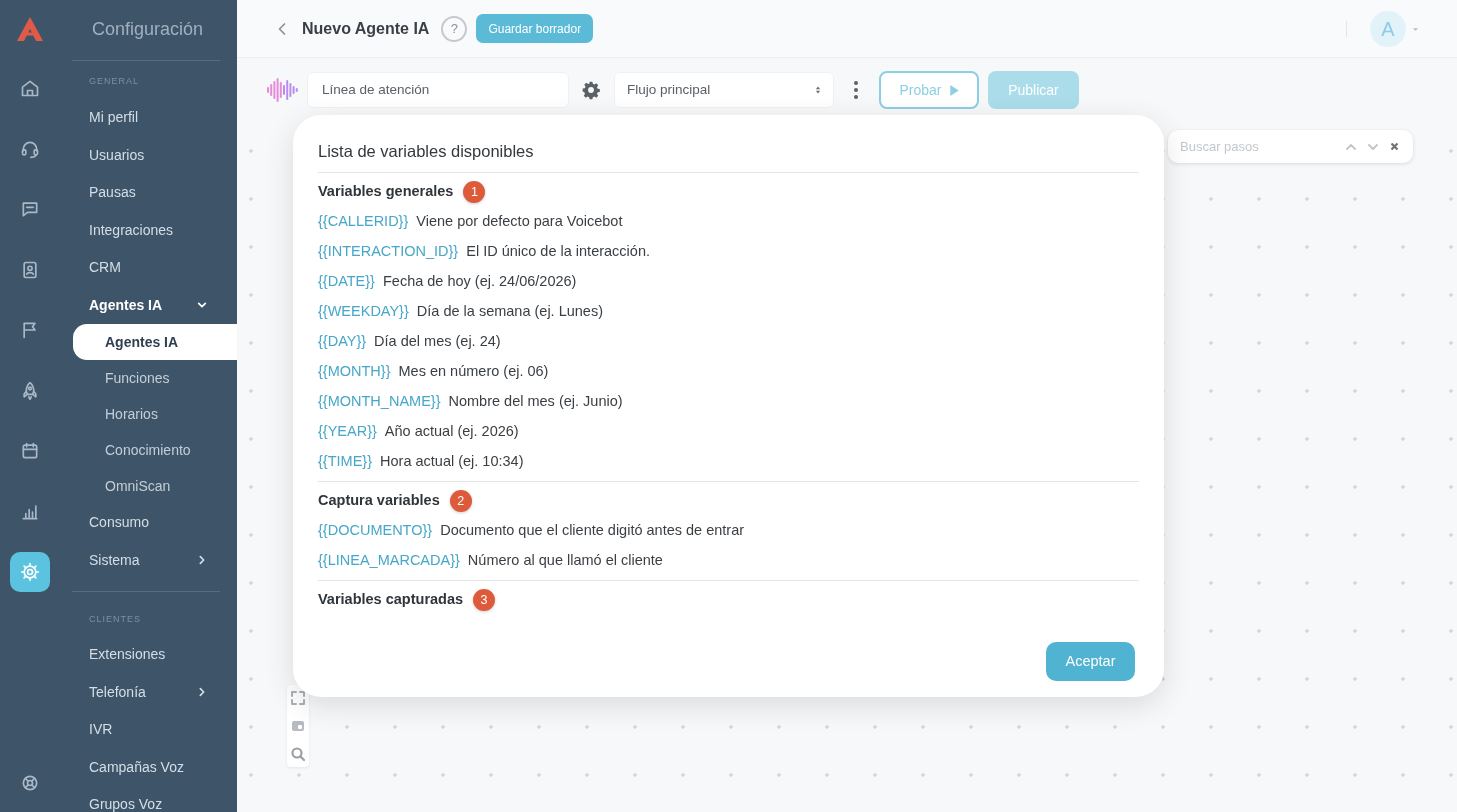 The height and width of the screenshot is (812, 1457). What do you see at coordinates (451, 432) in the screenshot?
I see `variable-description: Año actual (ej. 2026)` at bounding box center [451, 432].